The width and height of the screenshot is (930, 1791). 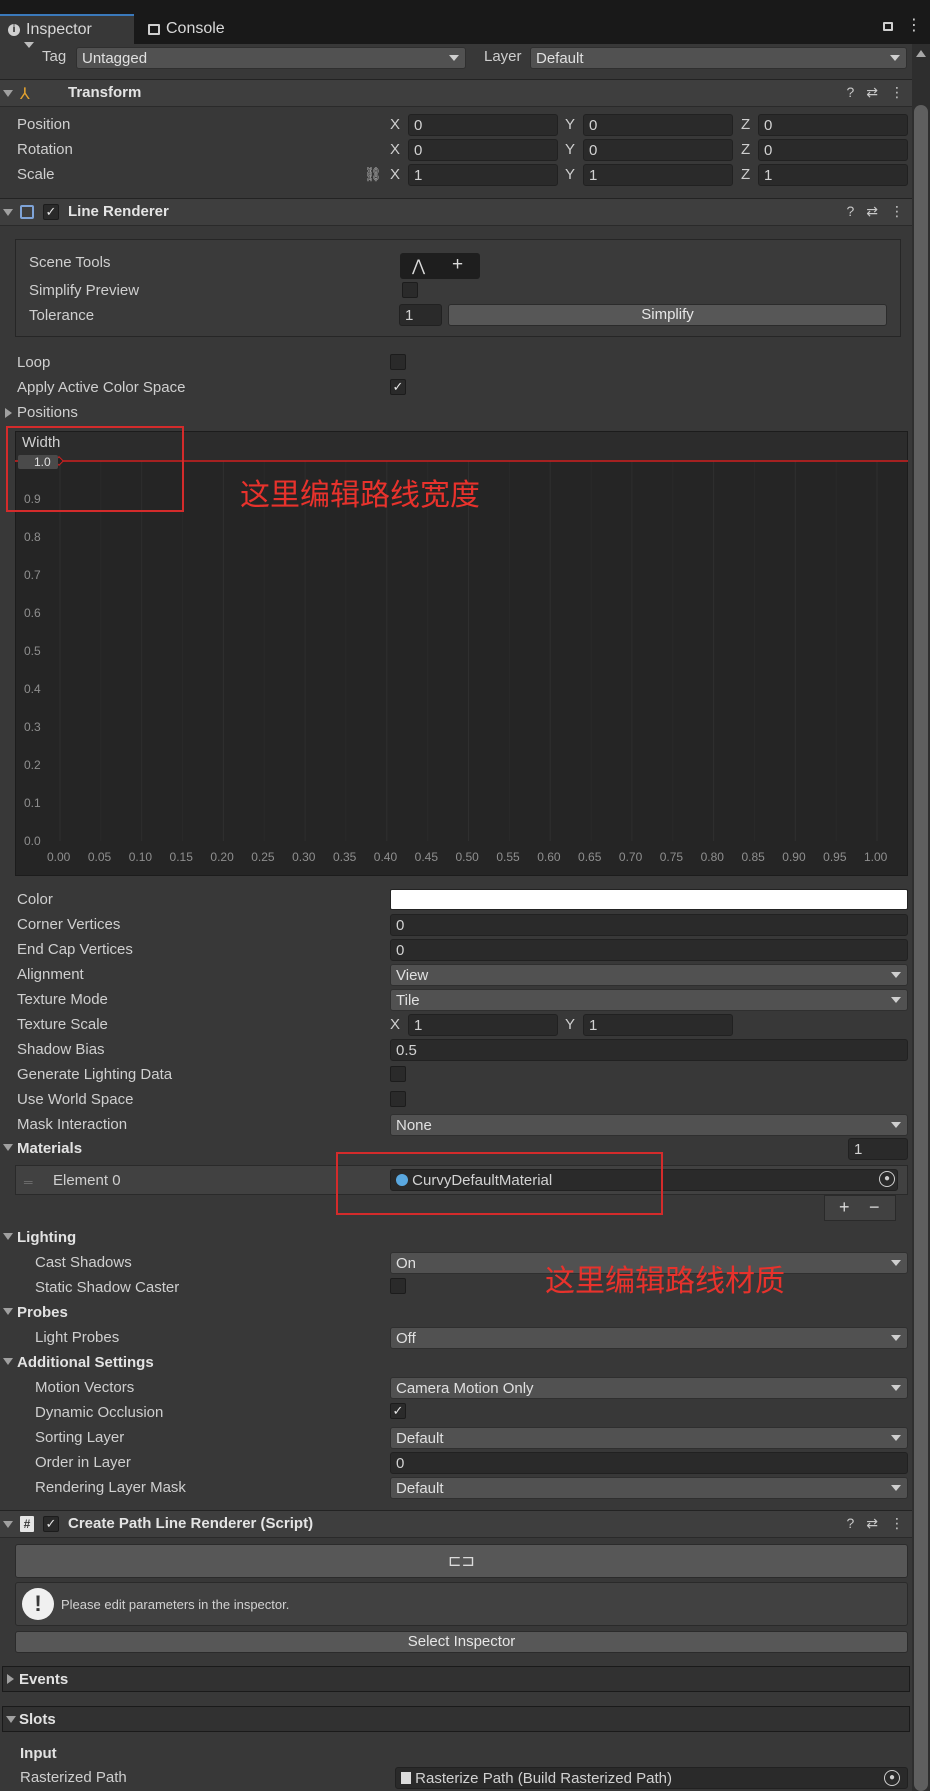 I want to click on loop-checkbox, so click(x=398, y=362).